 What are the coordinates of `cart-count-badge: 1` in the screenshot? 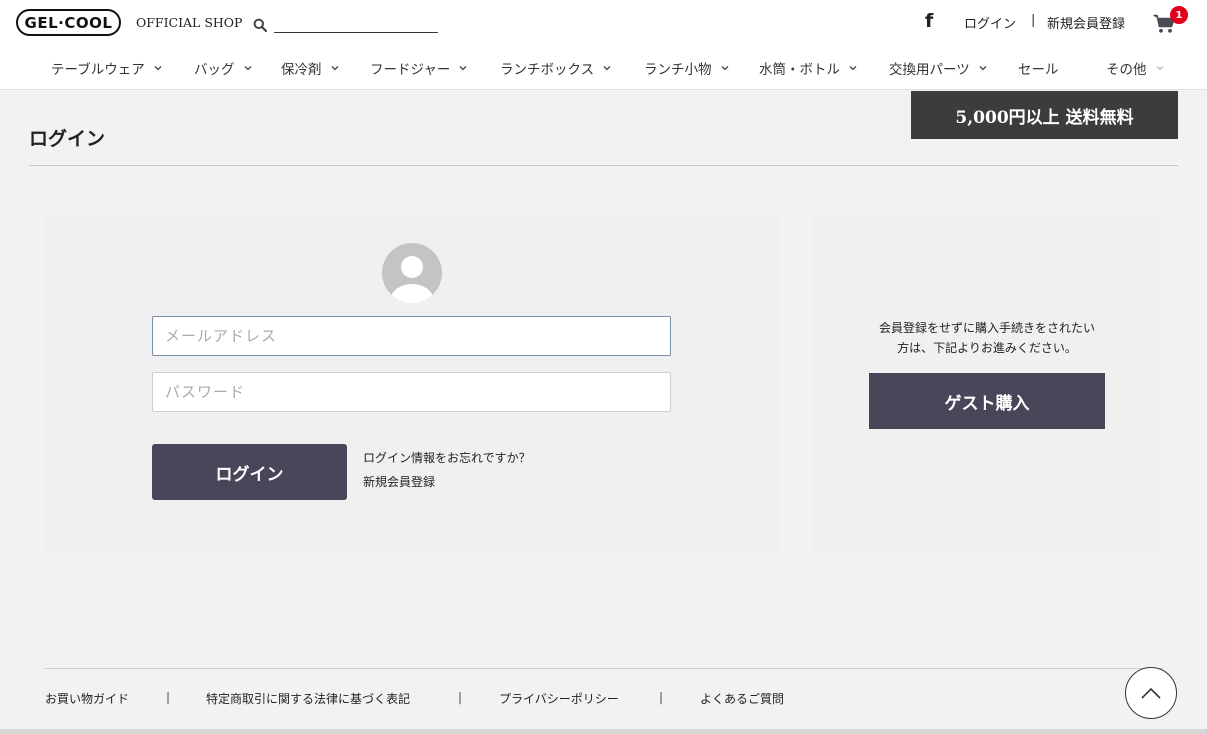 It's located at (1179, 15).